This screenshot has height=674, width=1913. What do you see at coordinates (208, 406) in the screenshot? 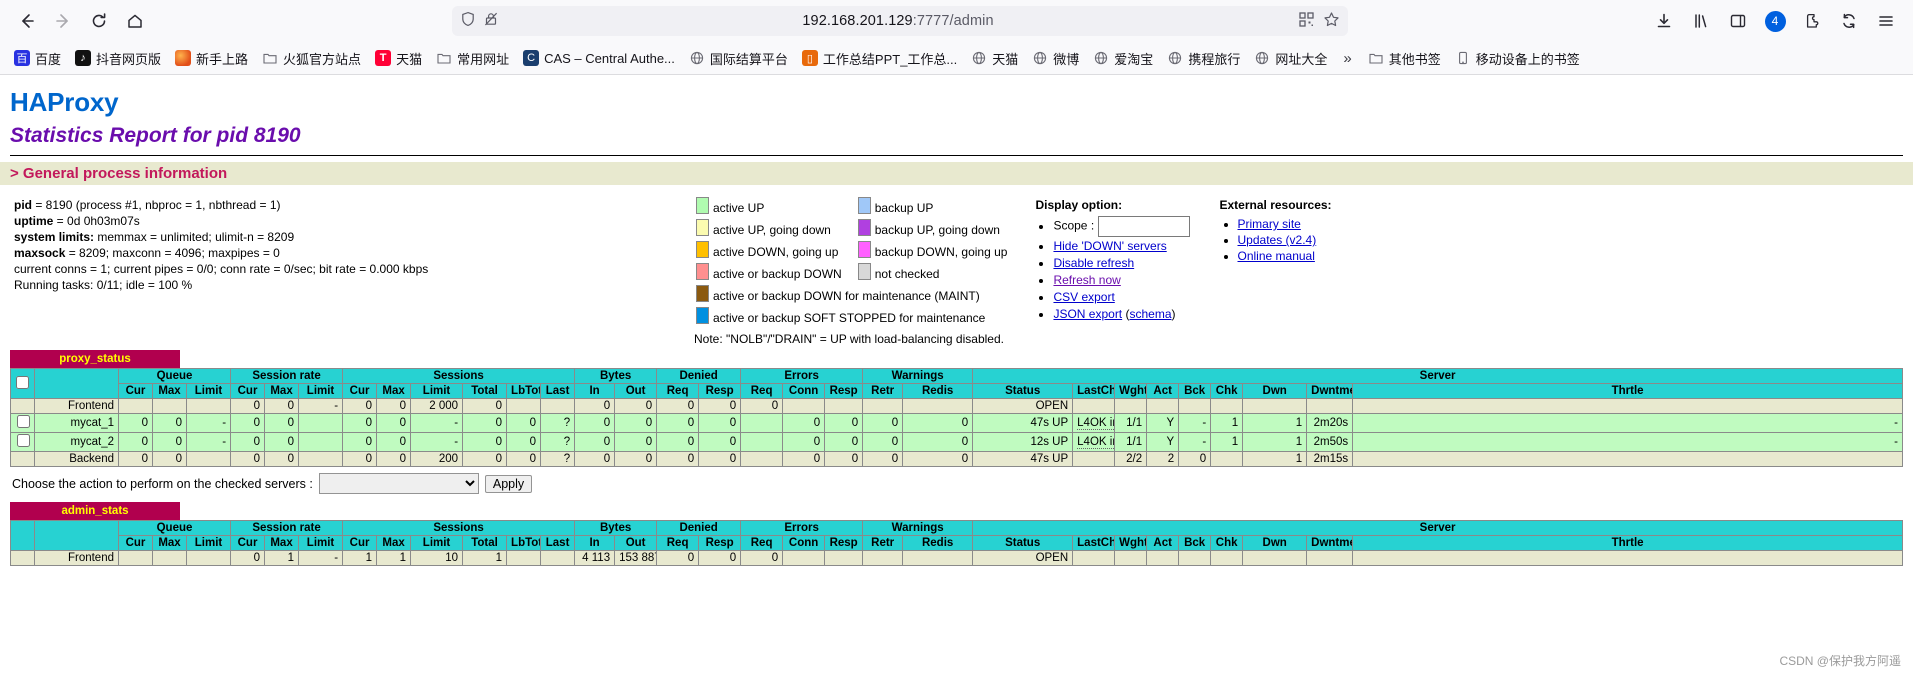
I see `cell-limit` at bounding box center [208, 406].